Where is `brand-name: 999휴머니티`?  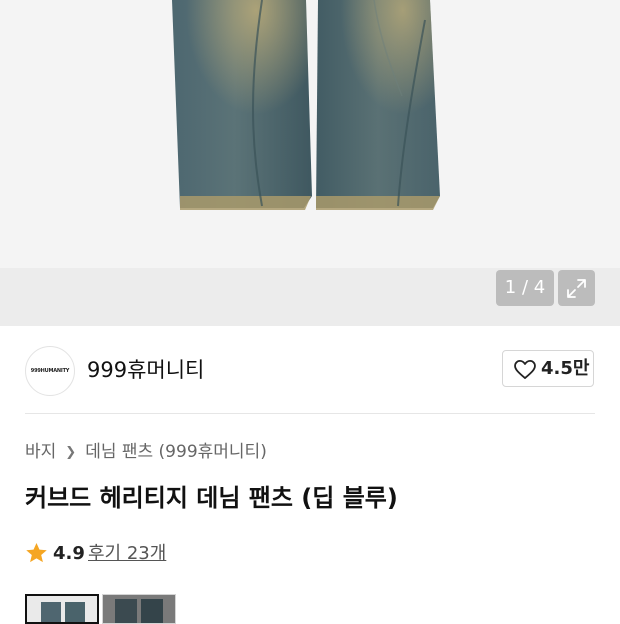
brand-name: 999휴머니티 is located at coordinates (145, 370).